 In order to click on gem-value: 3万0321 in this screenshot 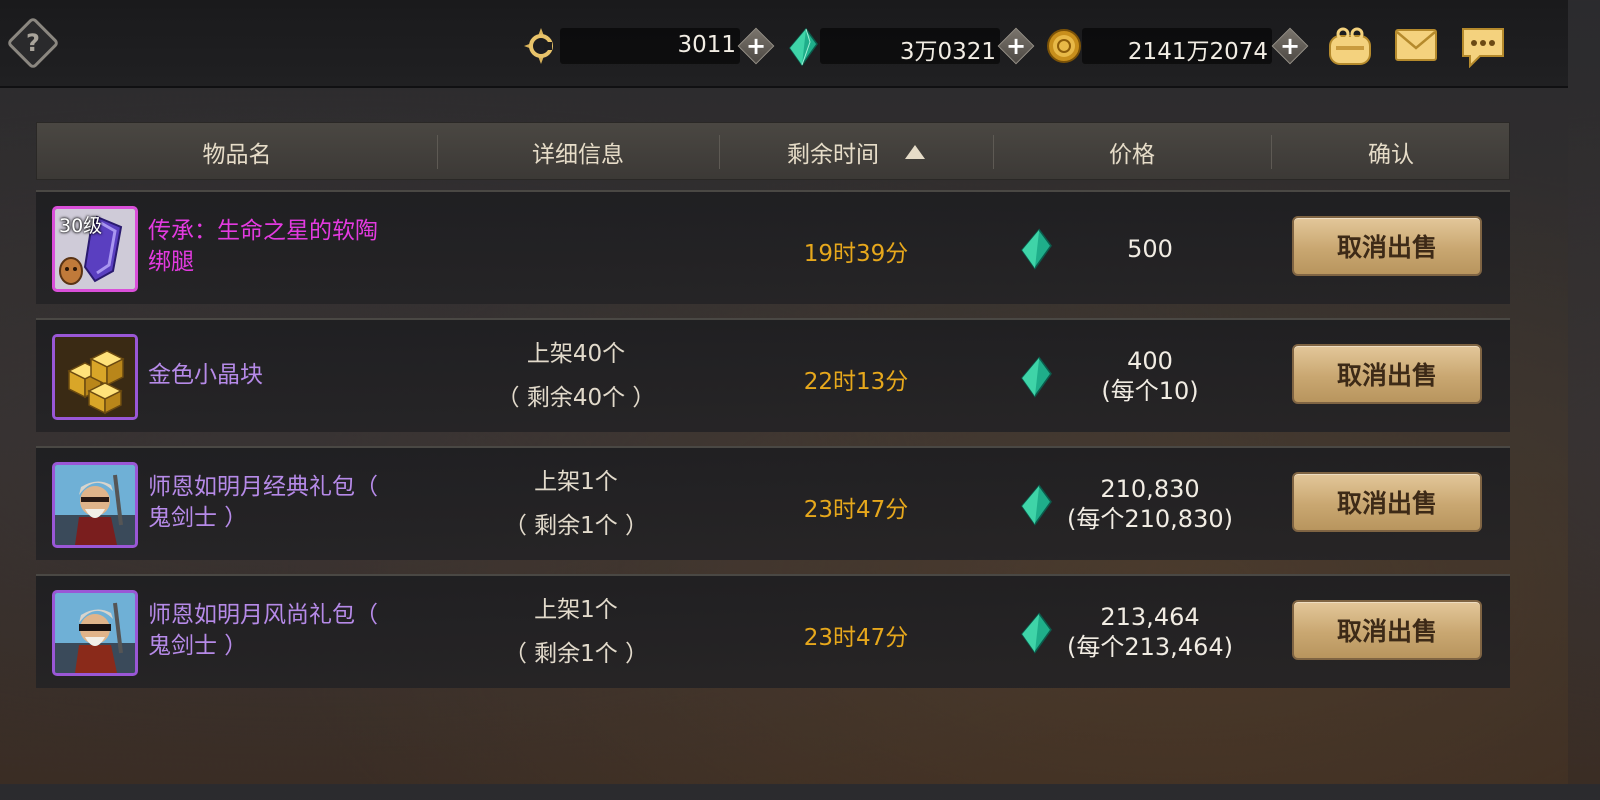, I will do `click(947, 52)`.